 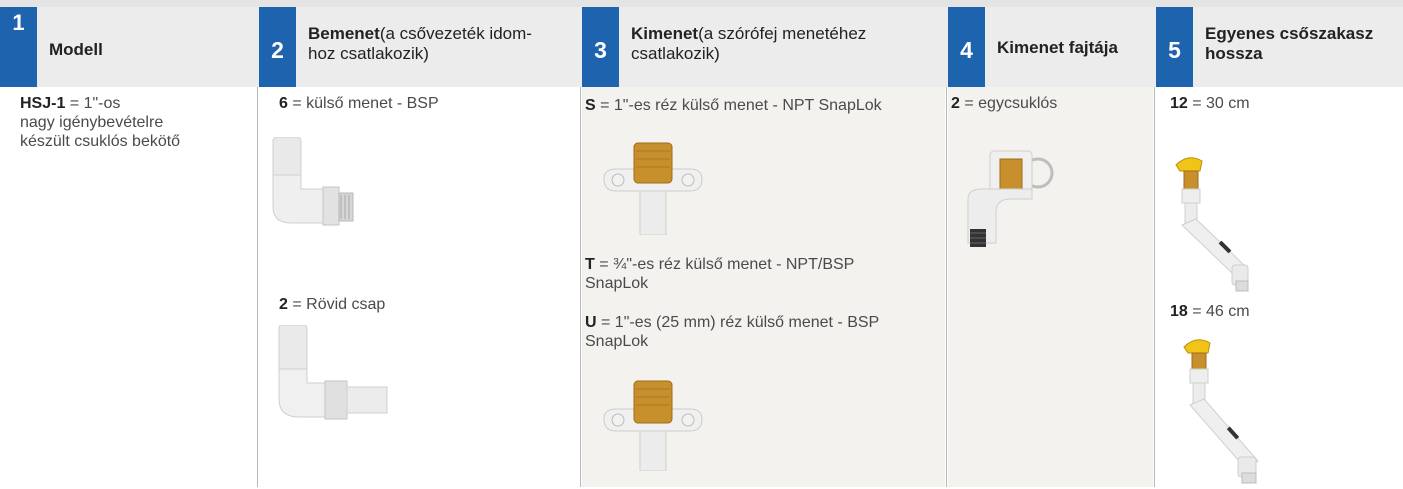 I want to click on column-number-badge: 4, so click(x=966, y=47).